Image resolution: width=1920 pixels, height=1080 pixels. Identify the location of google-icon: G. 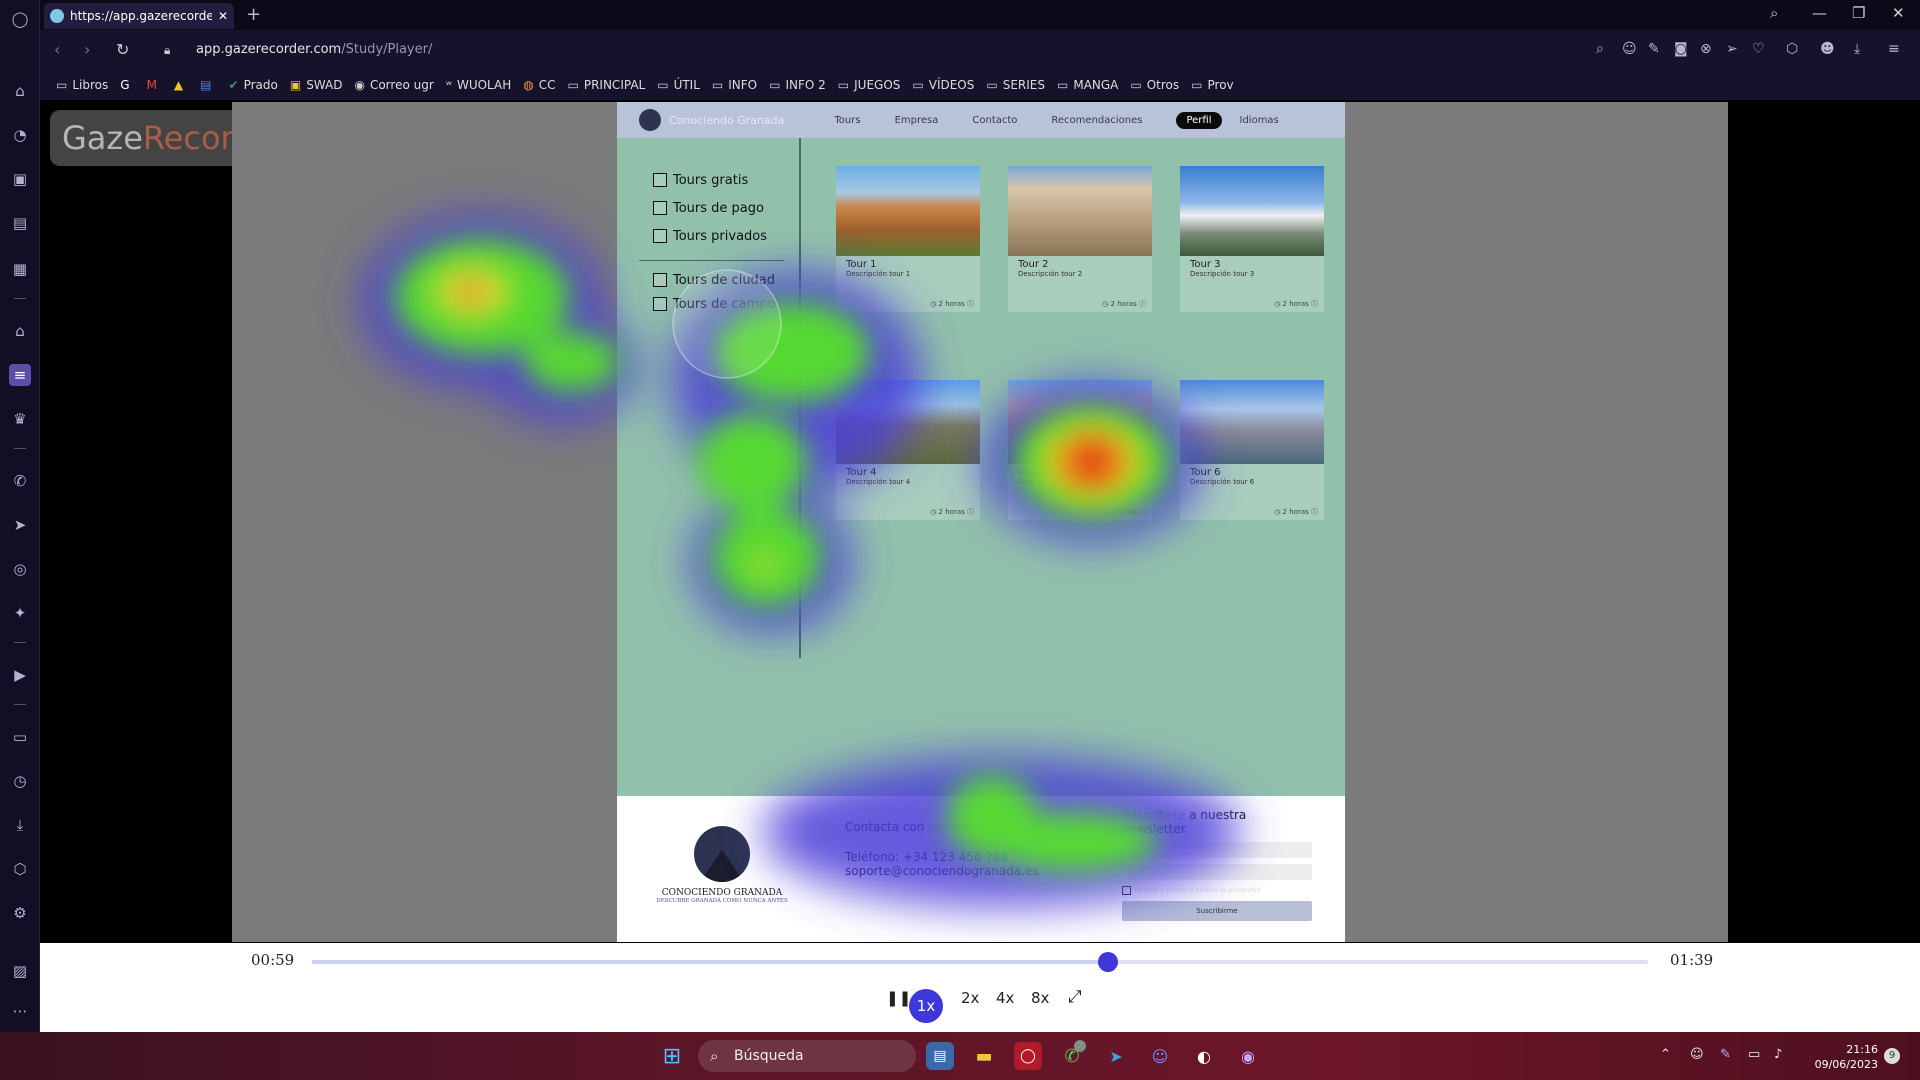
(125, 85).